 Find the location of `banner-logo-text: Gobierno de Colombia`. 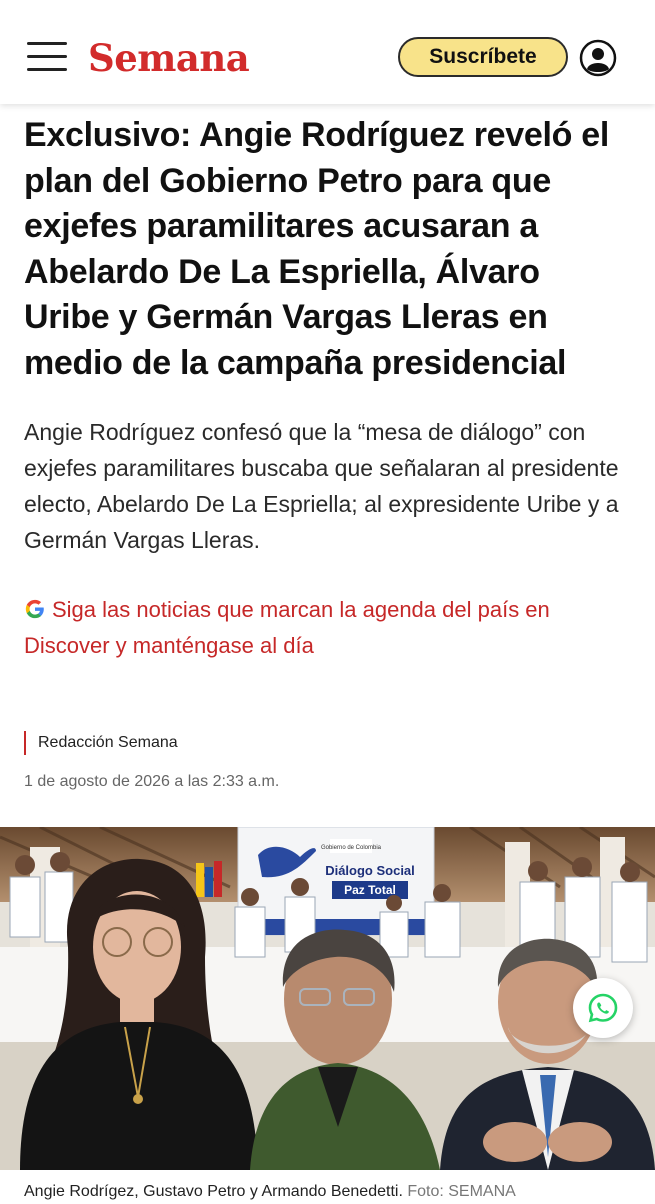

banner-logo-text: Gobierno de Colombia is located at coordinates (351, 848).